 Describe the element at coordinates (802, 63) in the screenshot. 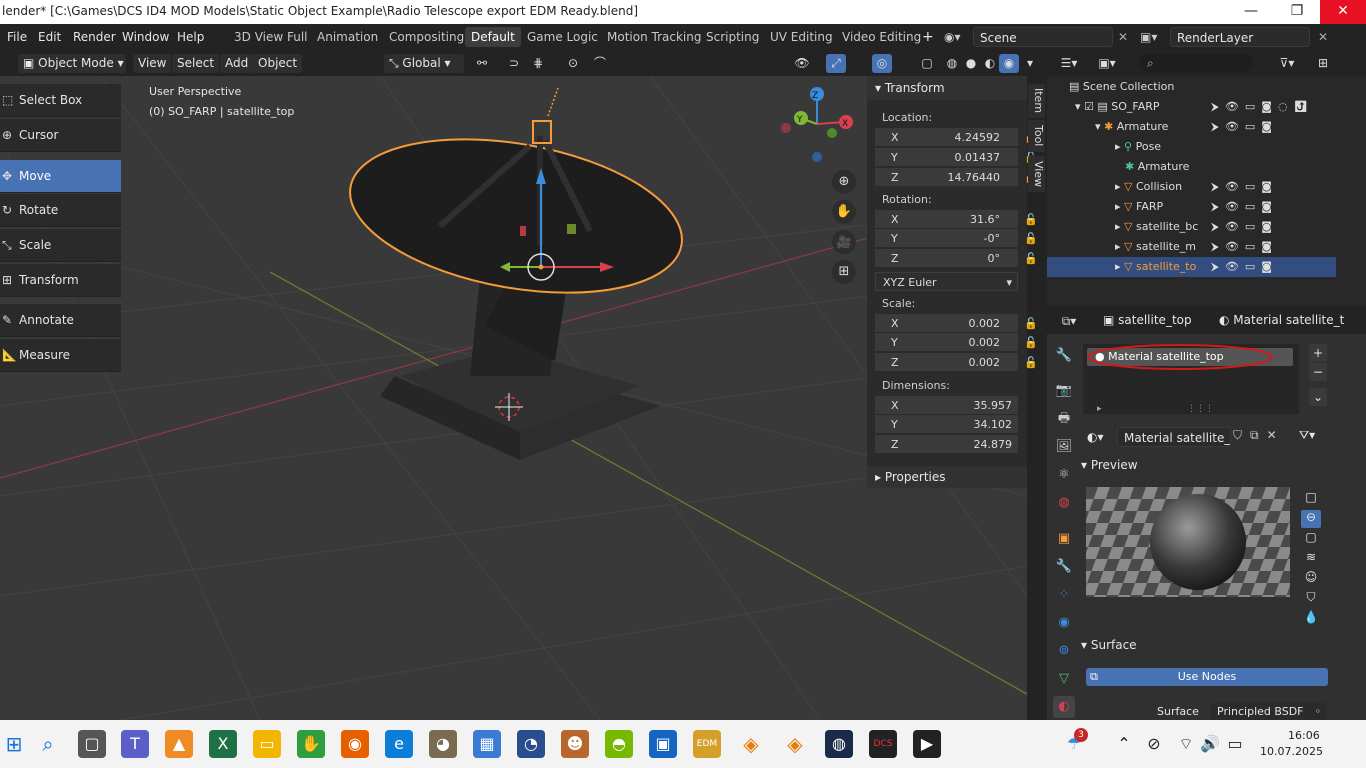

I see `visibility-icon: 👁` at that location.